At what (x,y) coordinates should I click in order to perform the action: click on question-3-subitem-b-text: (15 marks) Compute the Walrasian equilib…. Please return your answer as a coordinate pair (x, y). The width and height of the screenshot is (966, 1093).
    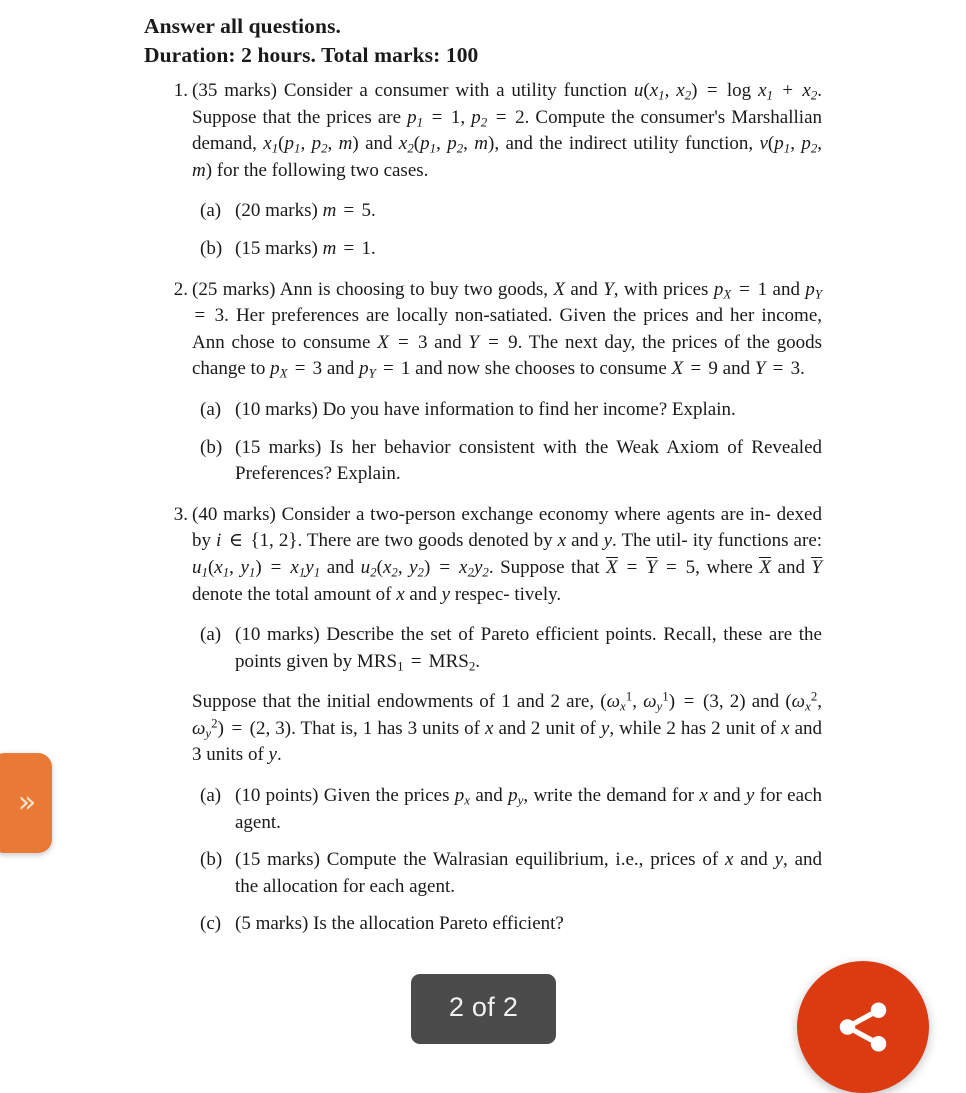
    Looking at the image, I should click on (529, 873).